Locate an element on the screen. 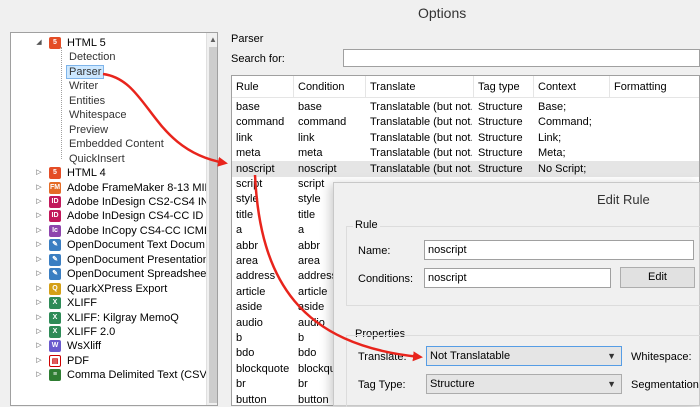  column-header-context: Context is located at coordinates (572, 87).